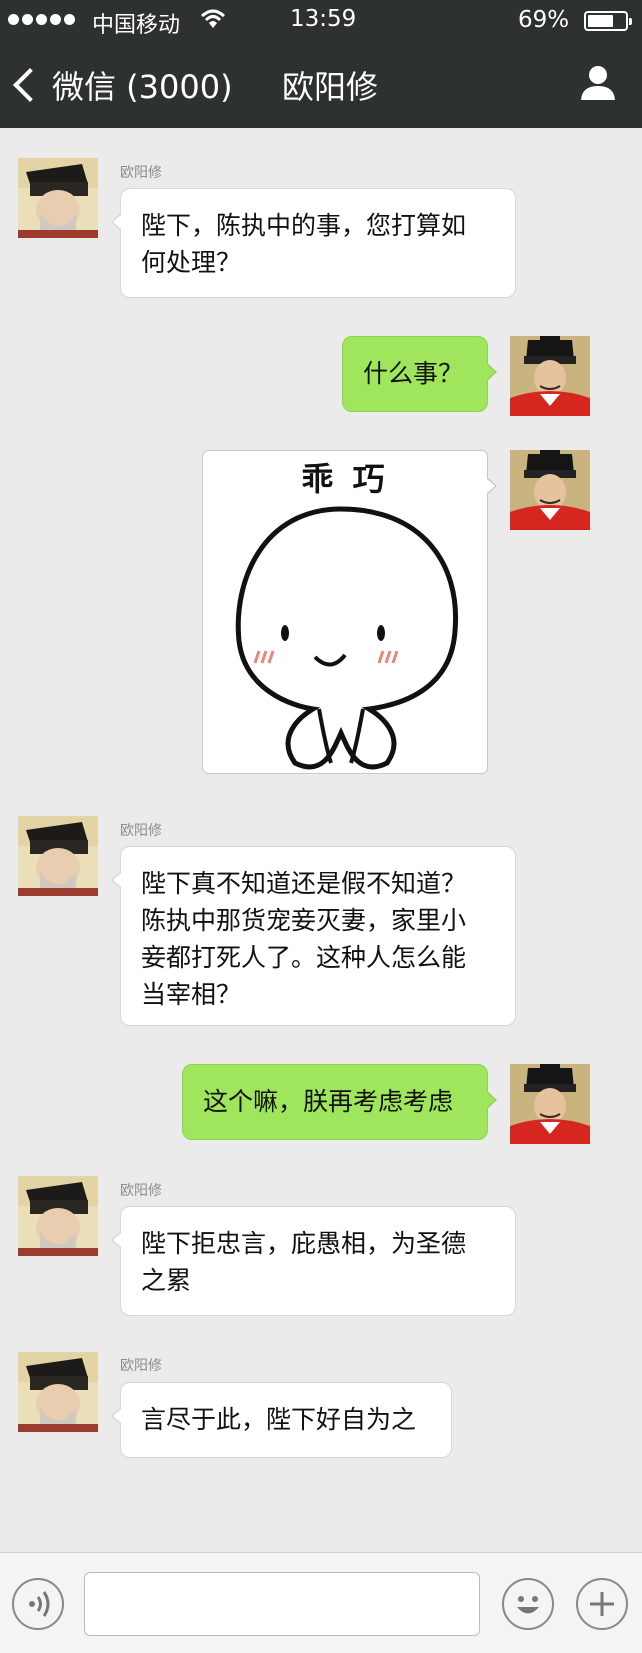  What do you see at coordinates (345, 479) in the screenshot?
I see `sticker-caption: 乖 巧` at bounding box center [345, 479].